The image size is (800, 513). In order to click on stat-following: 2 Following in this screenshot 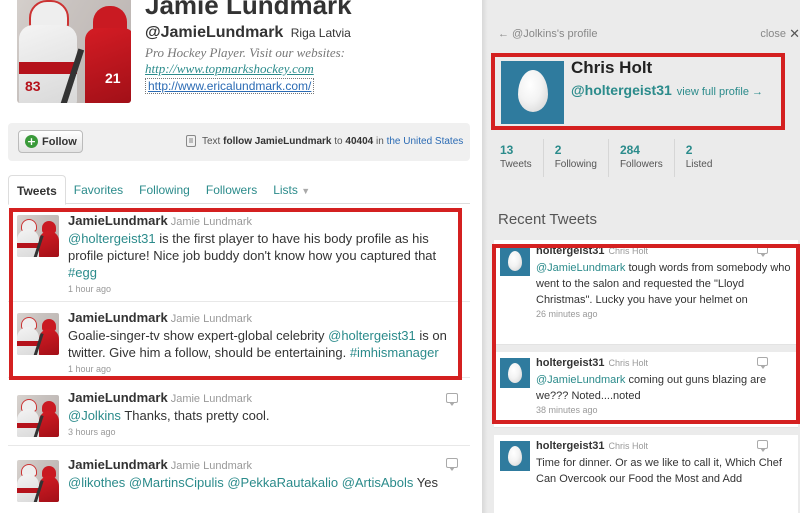, I will do `click(576, 158)`.